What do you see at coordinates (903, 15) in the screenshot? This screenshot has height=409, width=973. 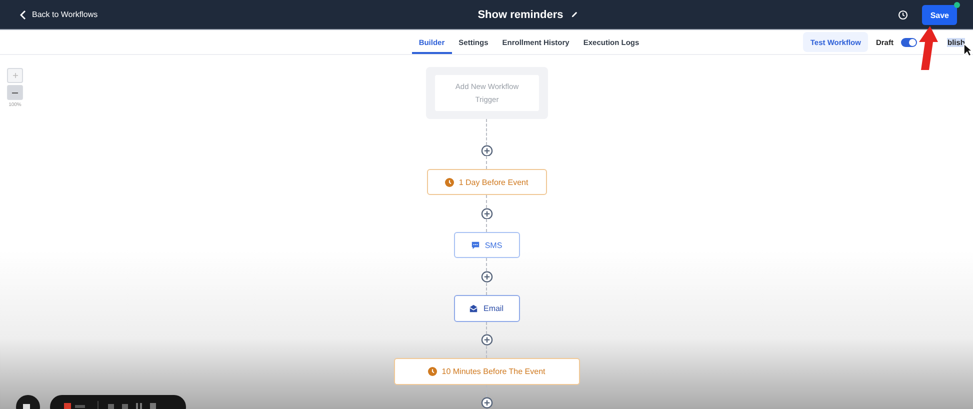 I see `history-icon` at bounding box center [903, 15].